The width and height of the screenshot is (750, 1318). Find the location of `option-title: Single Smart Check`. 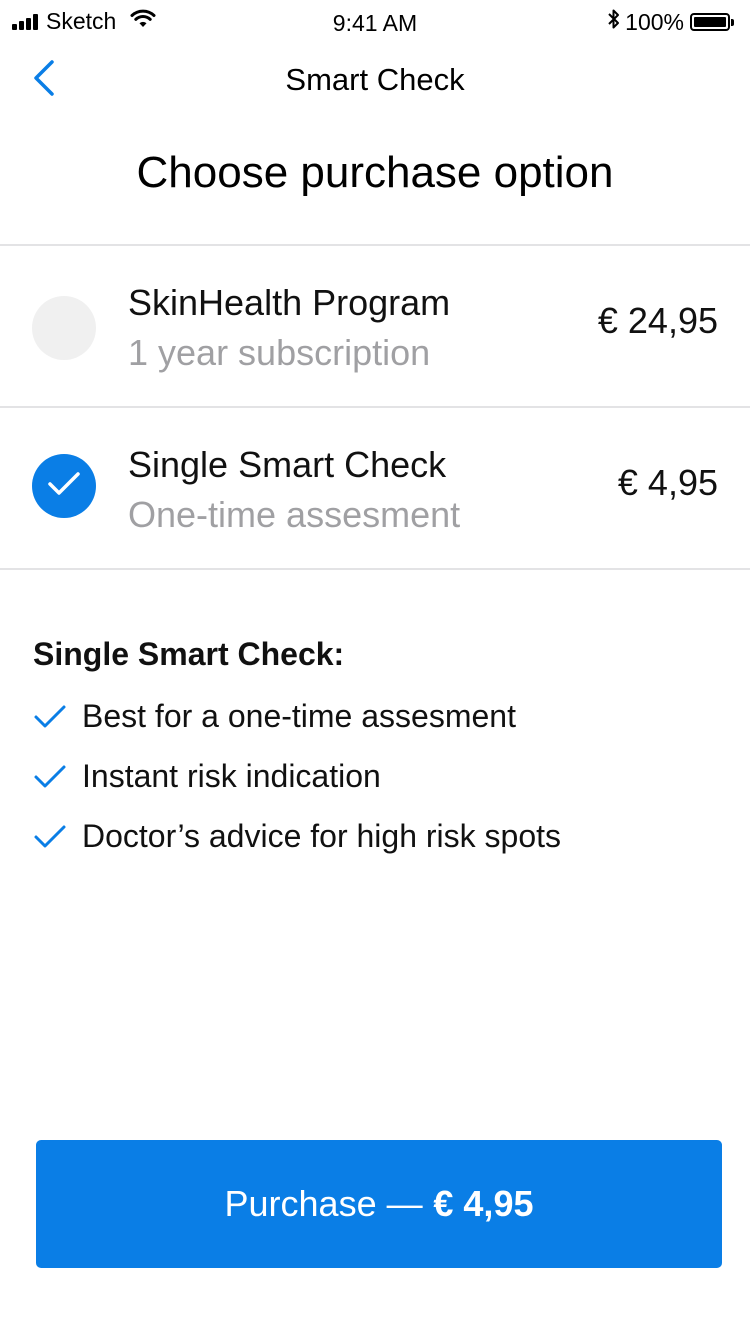

option-title: Single Smart Check is located at coordinates (287, 464).